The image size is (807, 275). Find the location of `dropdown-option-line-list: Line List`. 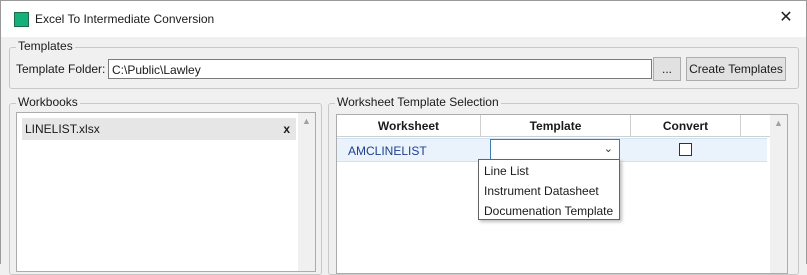

dropdown-option-line-list: Line List is located at coordinates (506, 171).